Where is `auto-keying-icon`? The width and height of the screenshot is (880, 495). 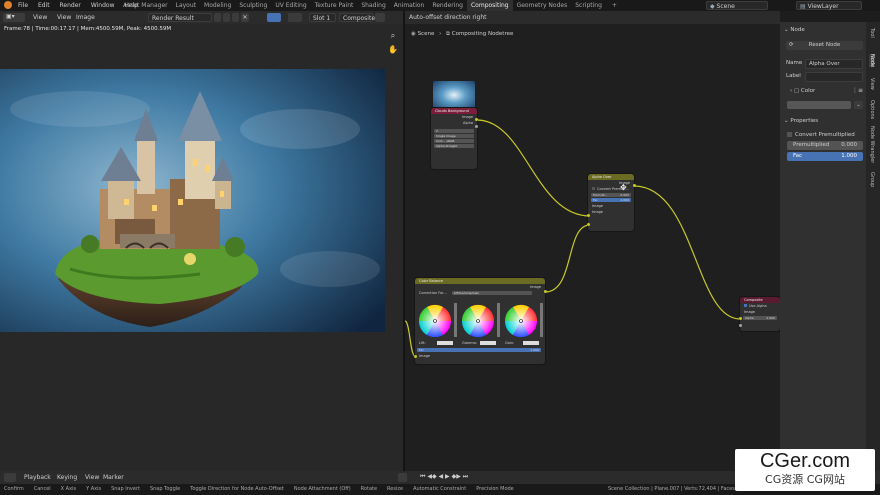 auto-keying-icon is located at coordinates (402, 477).